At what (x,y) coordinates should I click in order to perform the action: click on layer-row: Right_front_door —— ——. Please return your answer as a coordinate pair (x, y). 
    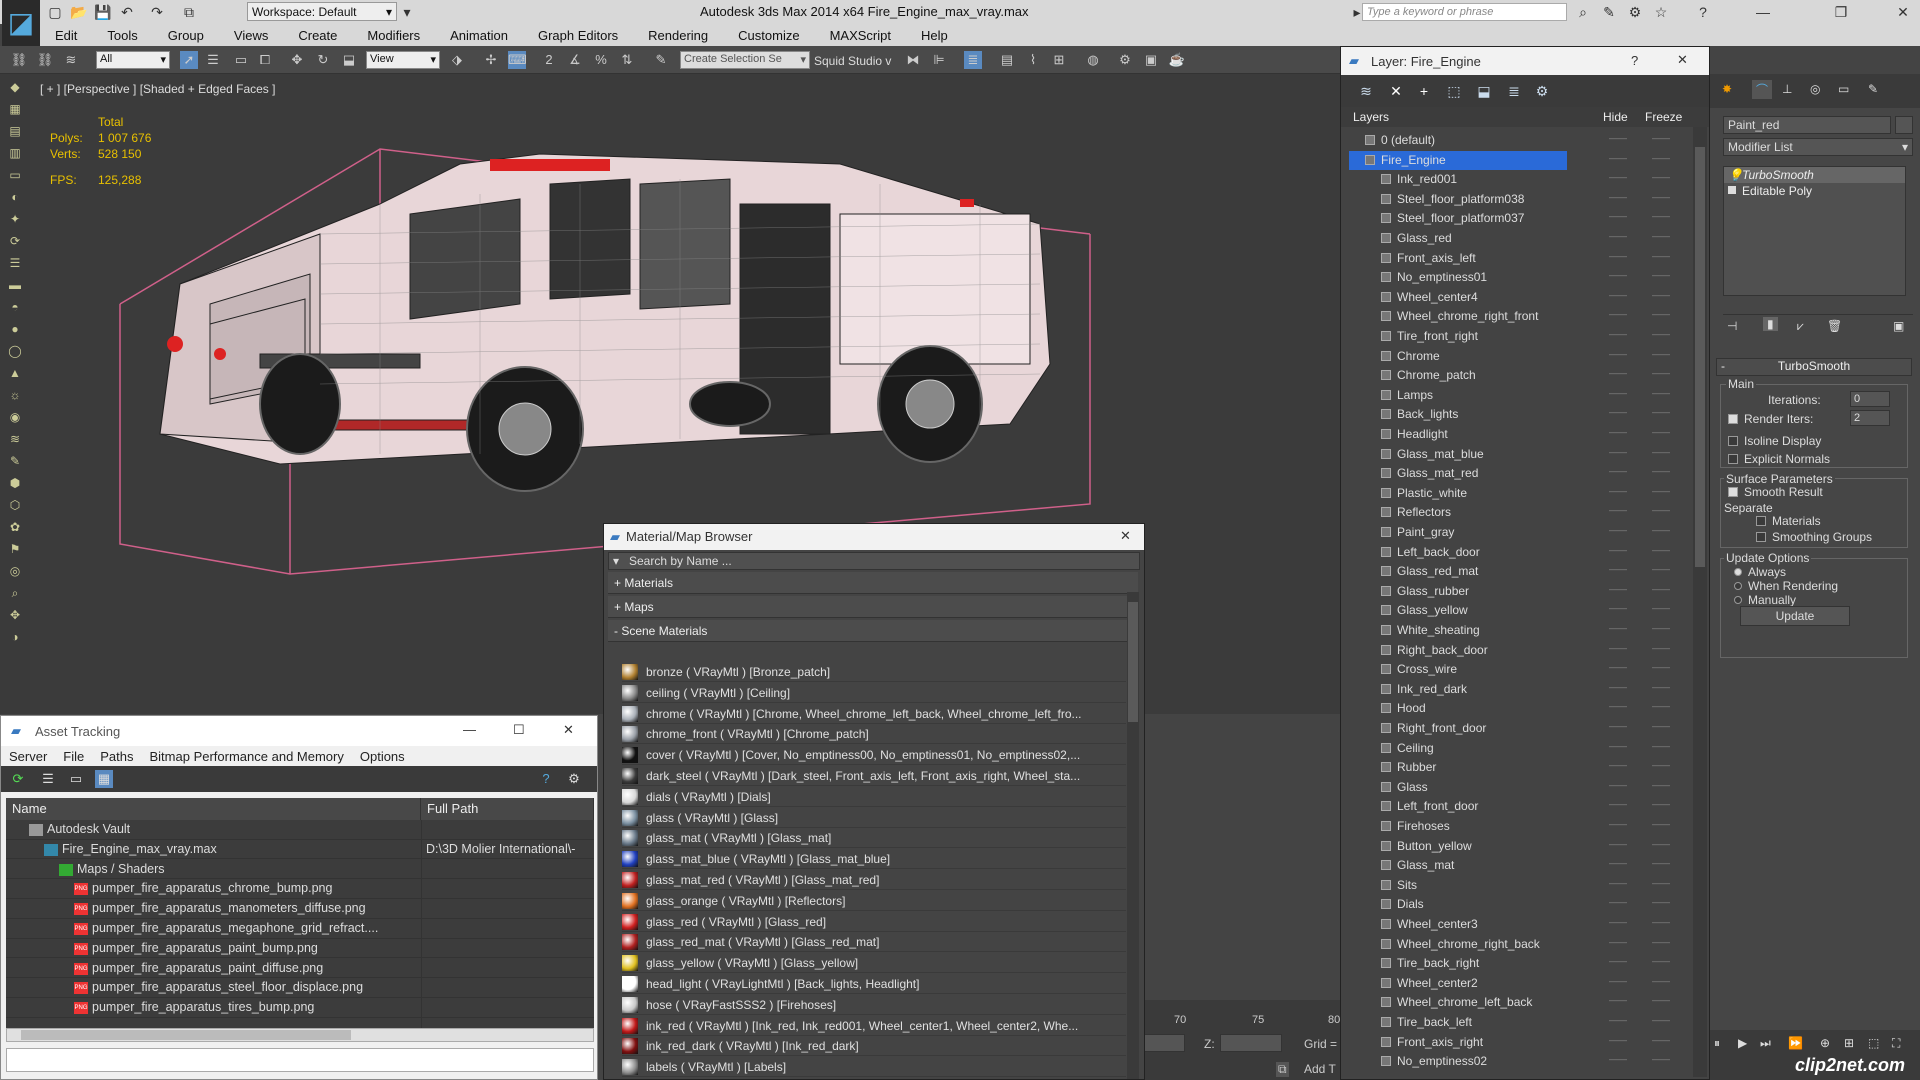
    Looking at the image, I should click on (1516, 729).